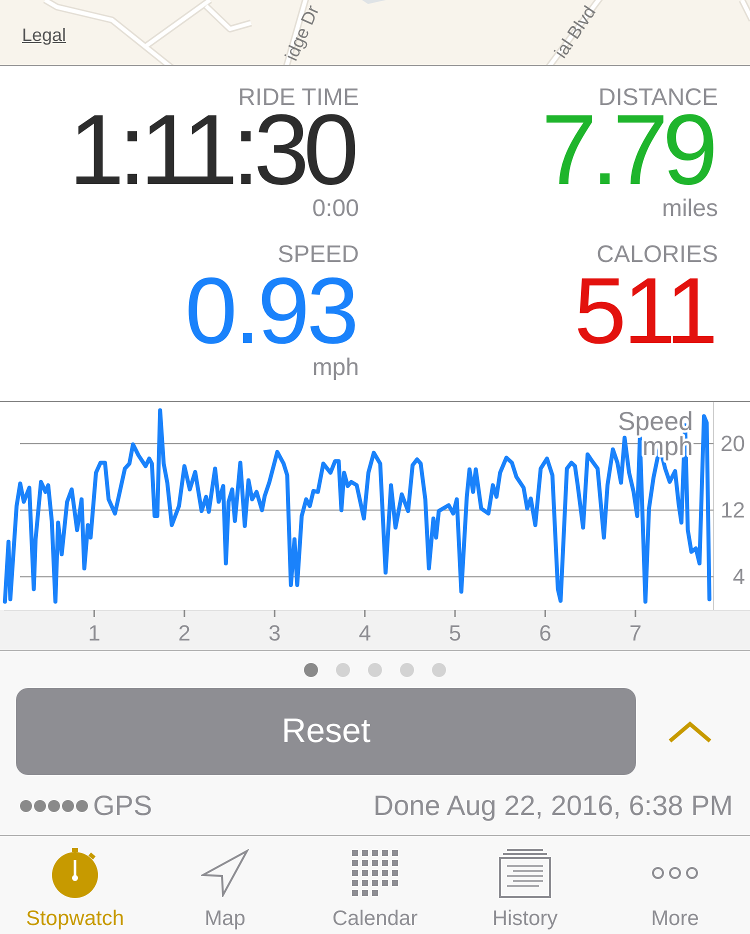 This screenshot has height=934, width=750. I want to click on y-axis-label: 12, so click(732, 510).